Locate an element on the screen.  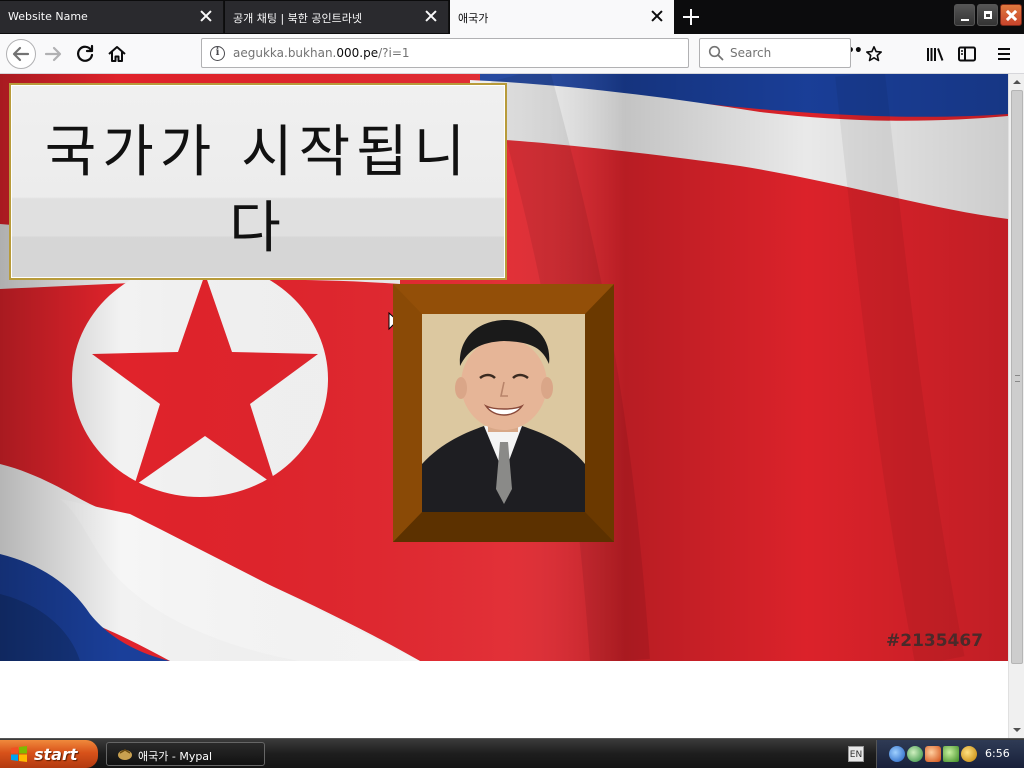
tray-search-icon is located at coordinates (969, 754).